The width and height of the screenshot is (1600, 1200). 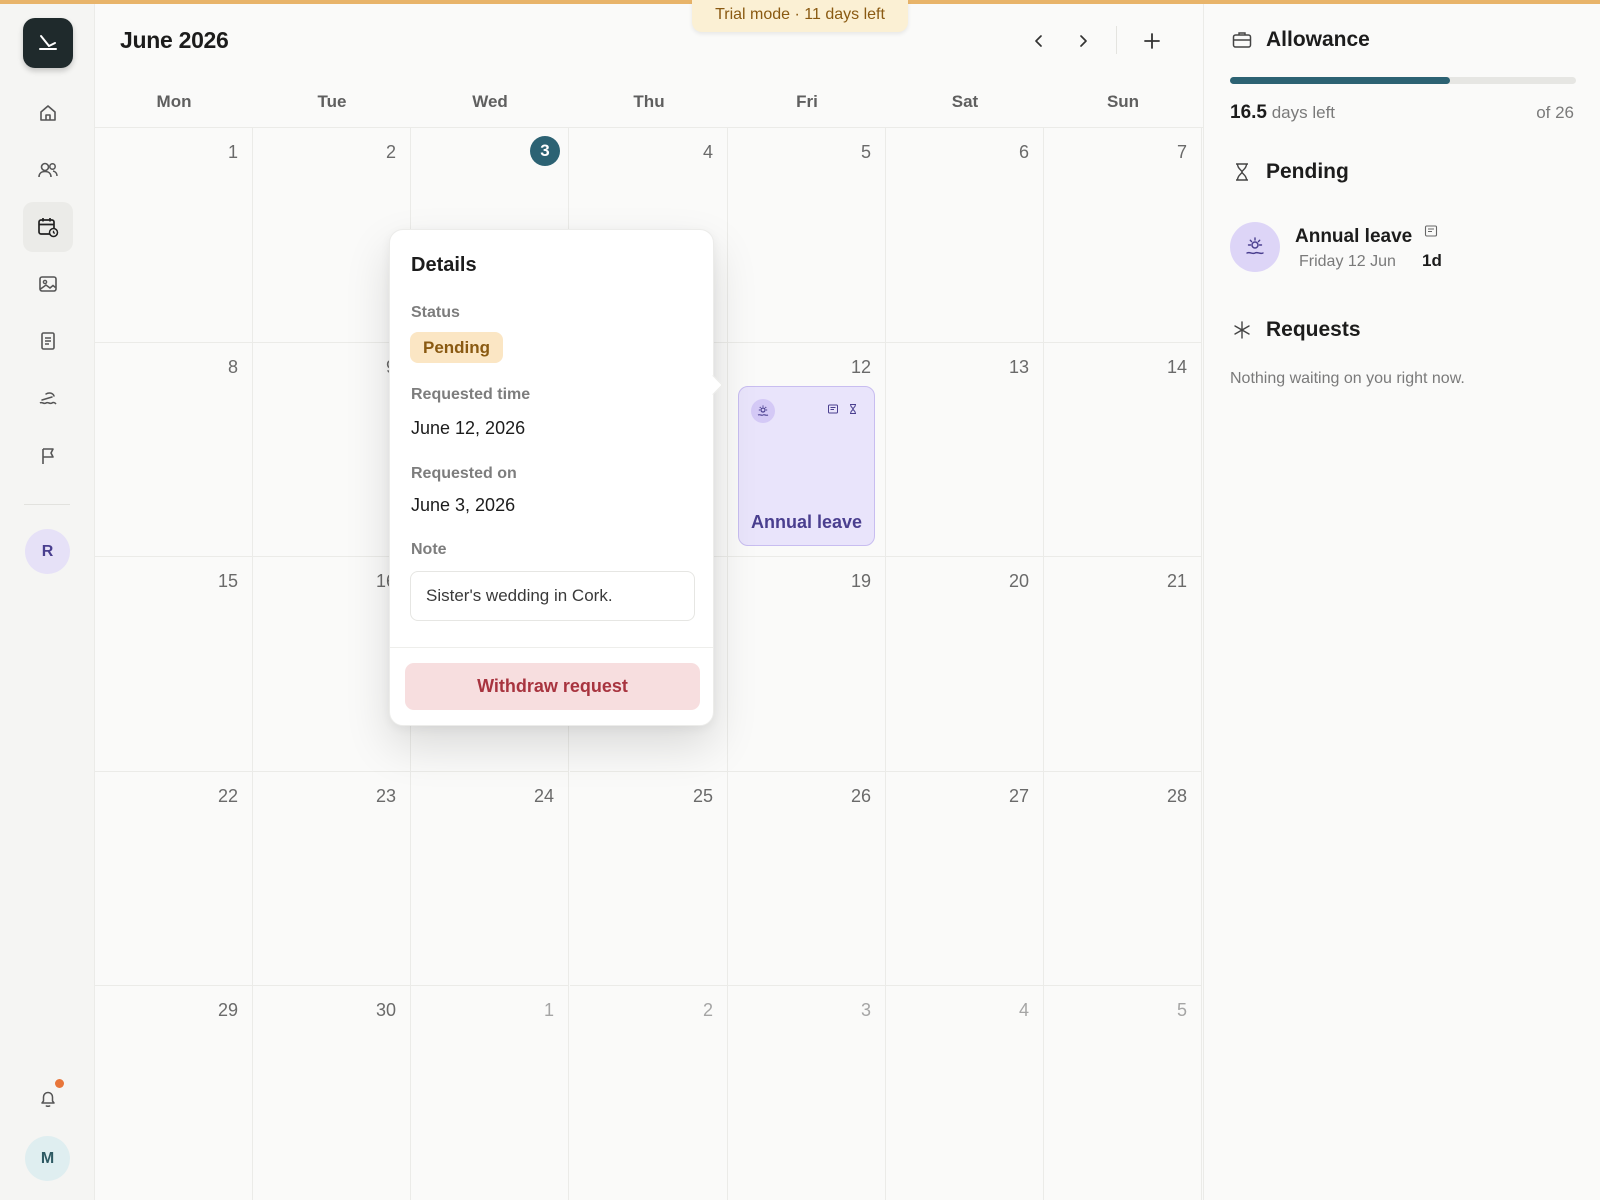 I want to click on allowance-progress-bar, so click(x=1403, y=80).